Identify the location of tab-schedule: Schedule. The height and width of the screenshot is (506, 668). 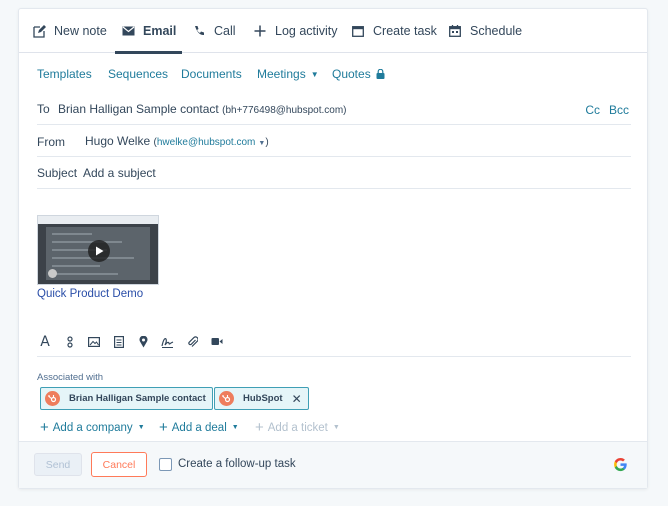
(485, 31).